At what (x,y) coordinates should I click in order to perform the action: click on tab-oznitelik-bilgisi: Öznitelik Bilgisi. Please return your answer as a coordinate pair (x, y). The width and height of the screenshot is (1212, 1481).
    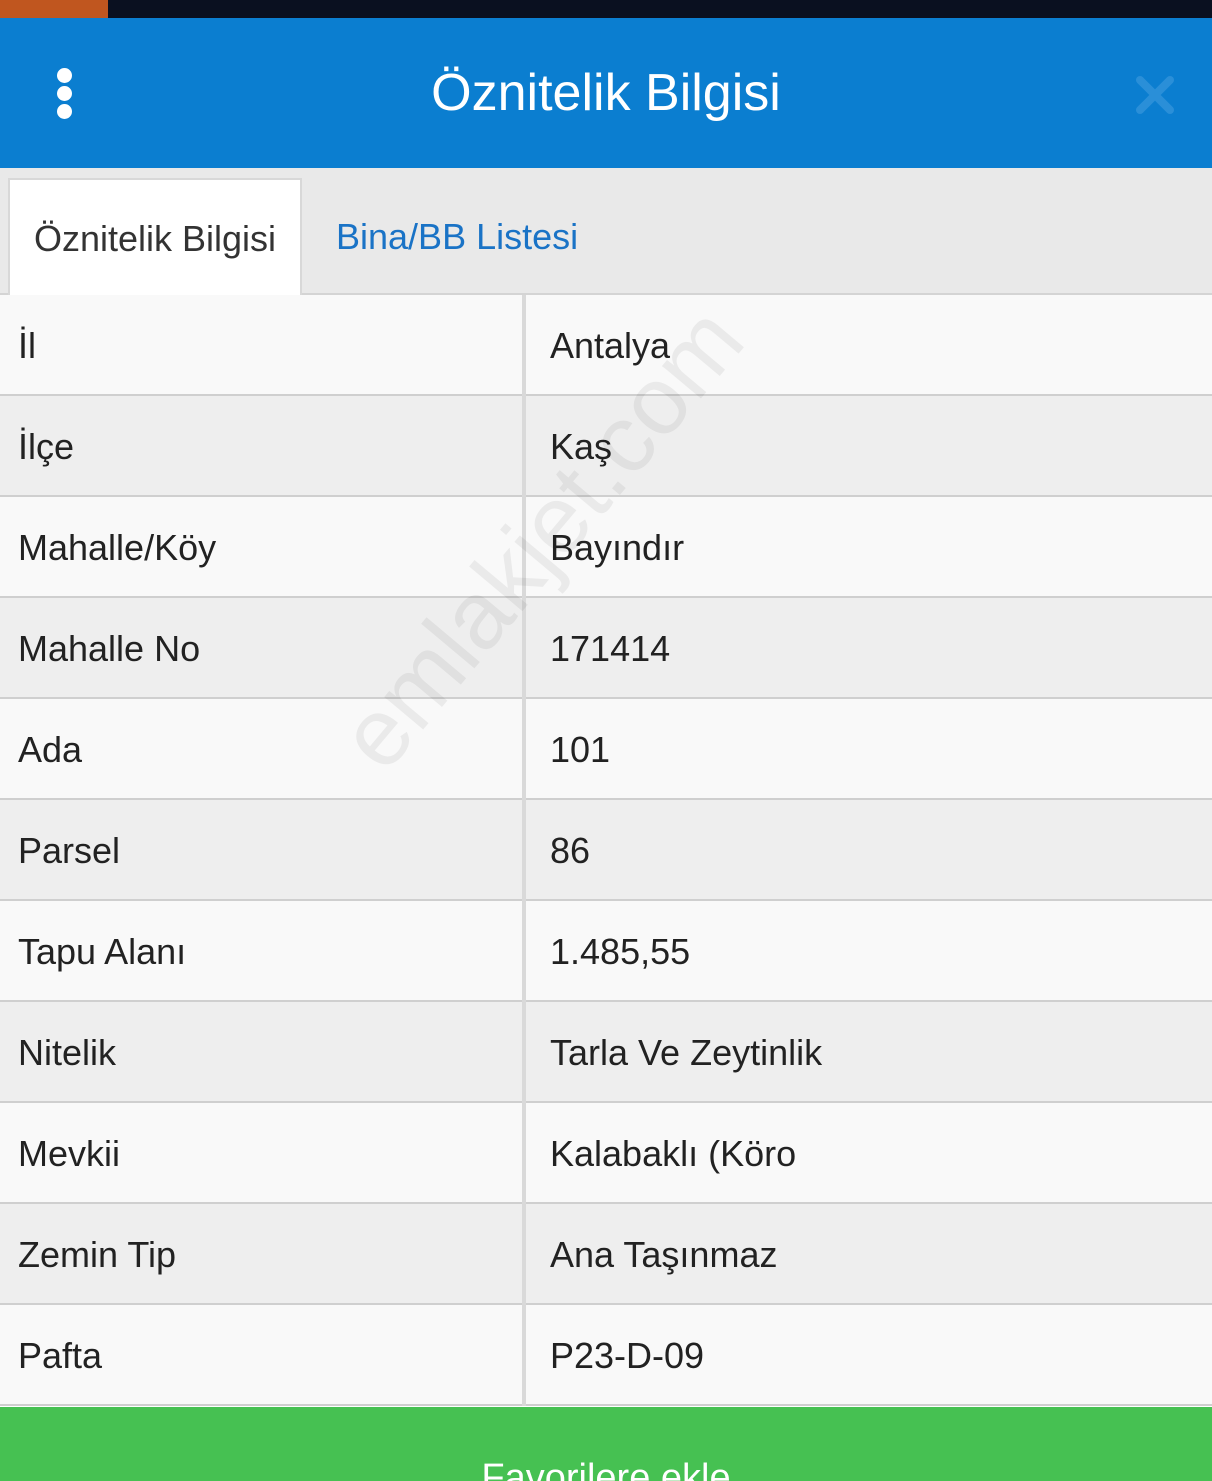
    Looking at the image, I should click on (155, 236).